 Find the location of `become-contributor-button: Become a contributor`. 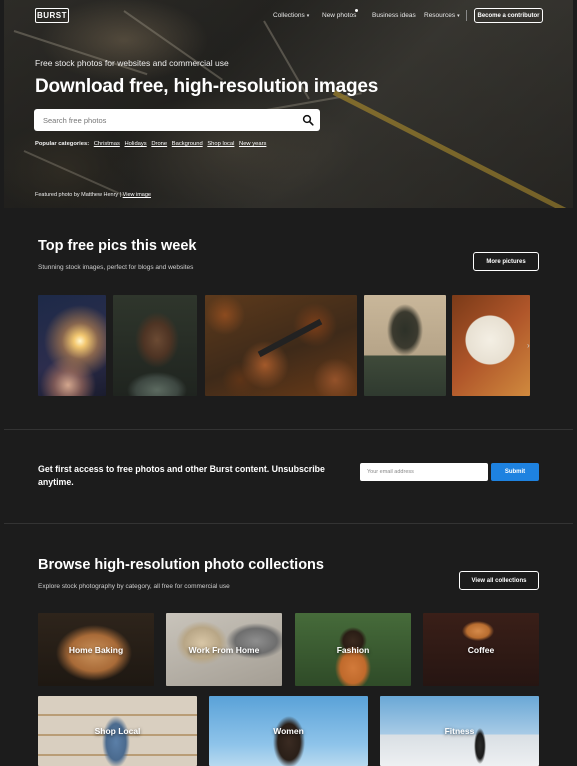

become-contributor-button: Become a contributor is located at coordinates (508, 15).